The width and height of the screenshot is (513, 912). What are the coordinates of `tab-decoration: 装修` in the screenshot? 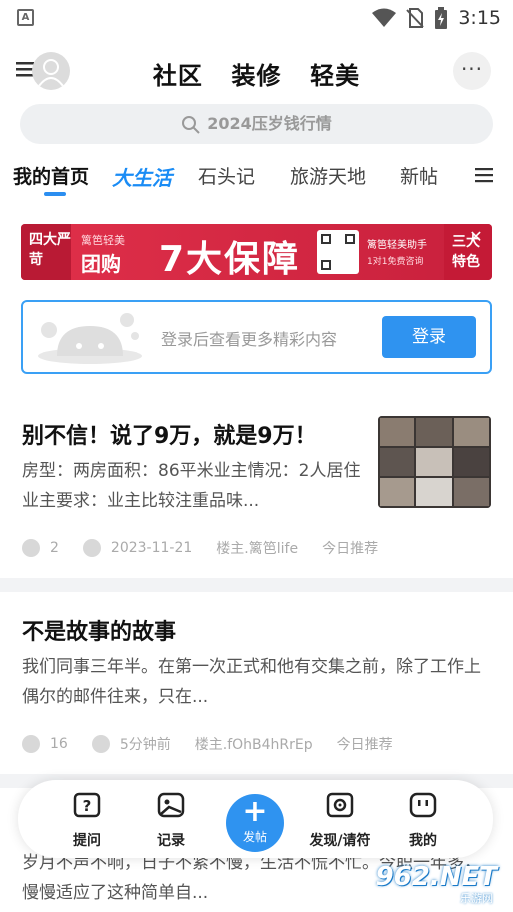 It's located at (257, 76).